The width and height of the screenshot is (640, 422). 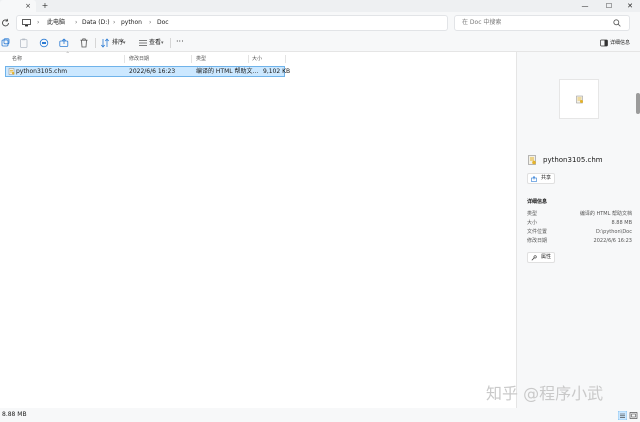 What do you see at coordinates (573, 160) in the screenshot?
I see `details-filename: python3105.chm` at bounding box center [573, 160].